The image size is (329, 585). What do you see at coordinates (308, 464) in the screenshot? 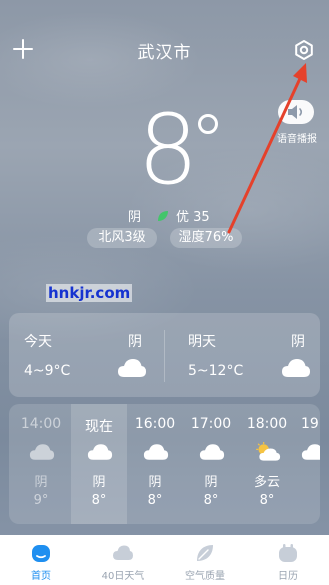
I see `hour-item-19: 19` at bounding box center [308, 464].